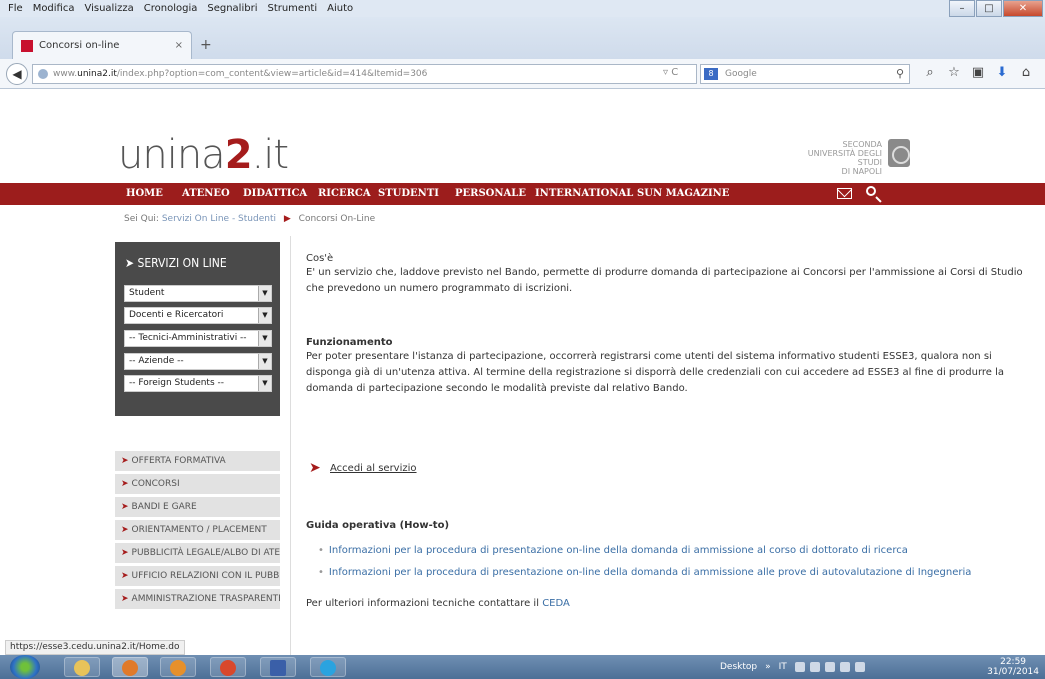  I want to click on nav-ricerca: RICERCA, so click(344, 194).